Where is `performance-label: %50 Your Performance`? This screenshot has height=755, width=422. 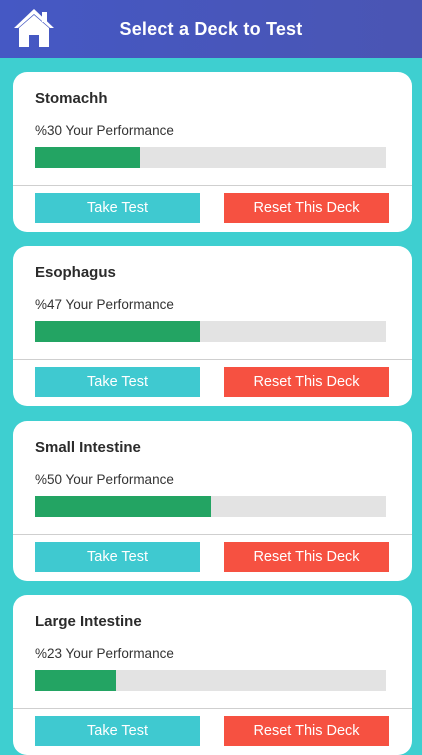
performance-label: %50 Your Performance is located at coordinates (104, 479).